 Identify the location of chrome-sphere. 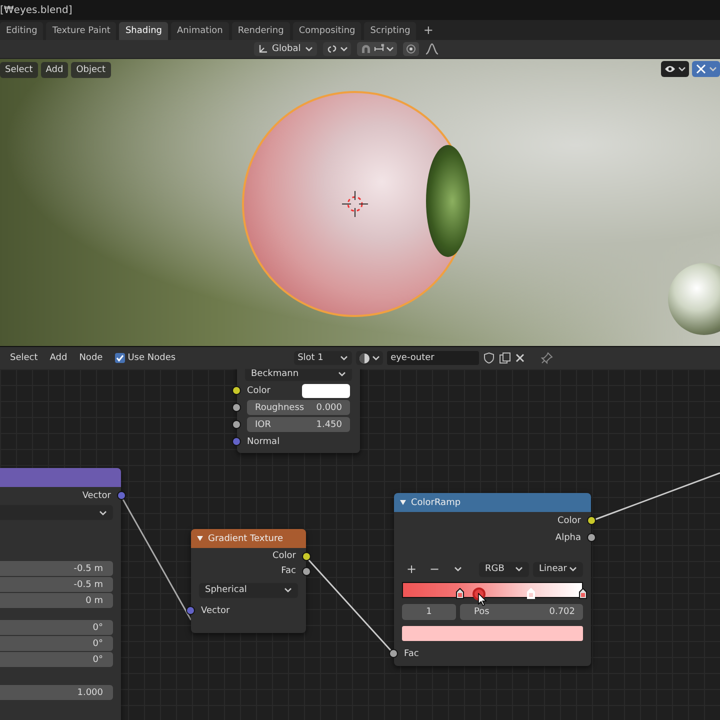
(694, 299).